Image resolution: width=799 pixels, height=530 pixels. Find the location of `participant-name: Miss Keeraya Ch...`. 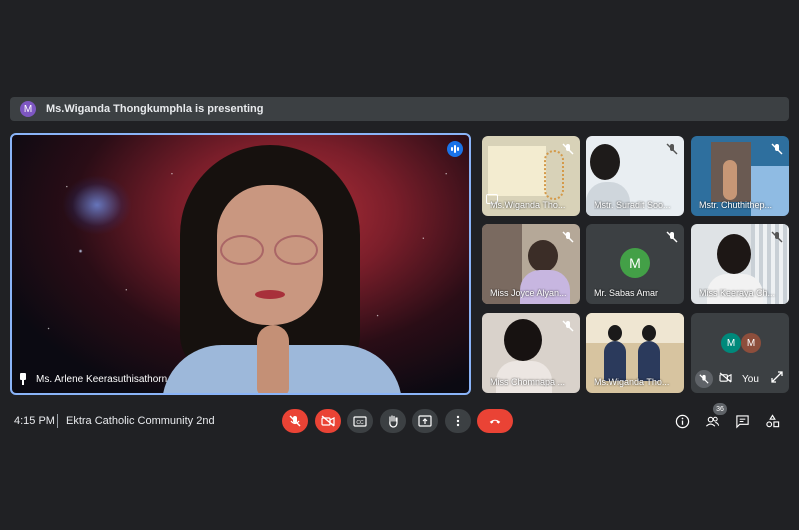

participant-name: Miss Keeraya Ch... is located at coordinates (737, 293).